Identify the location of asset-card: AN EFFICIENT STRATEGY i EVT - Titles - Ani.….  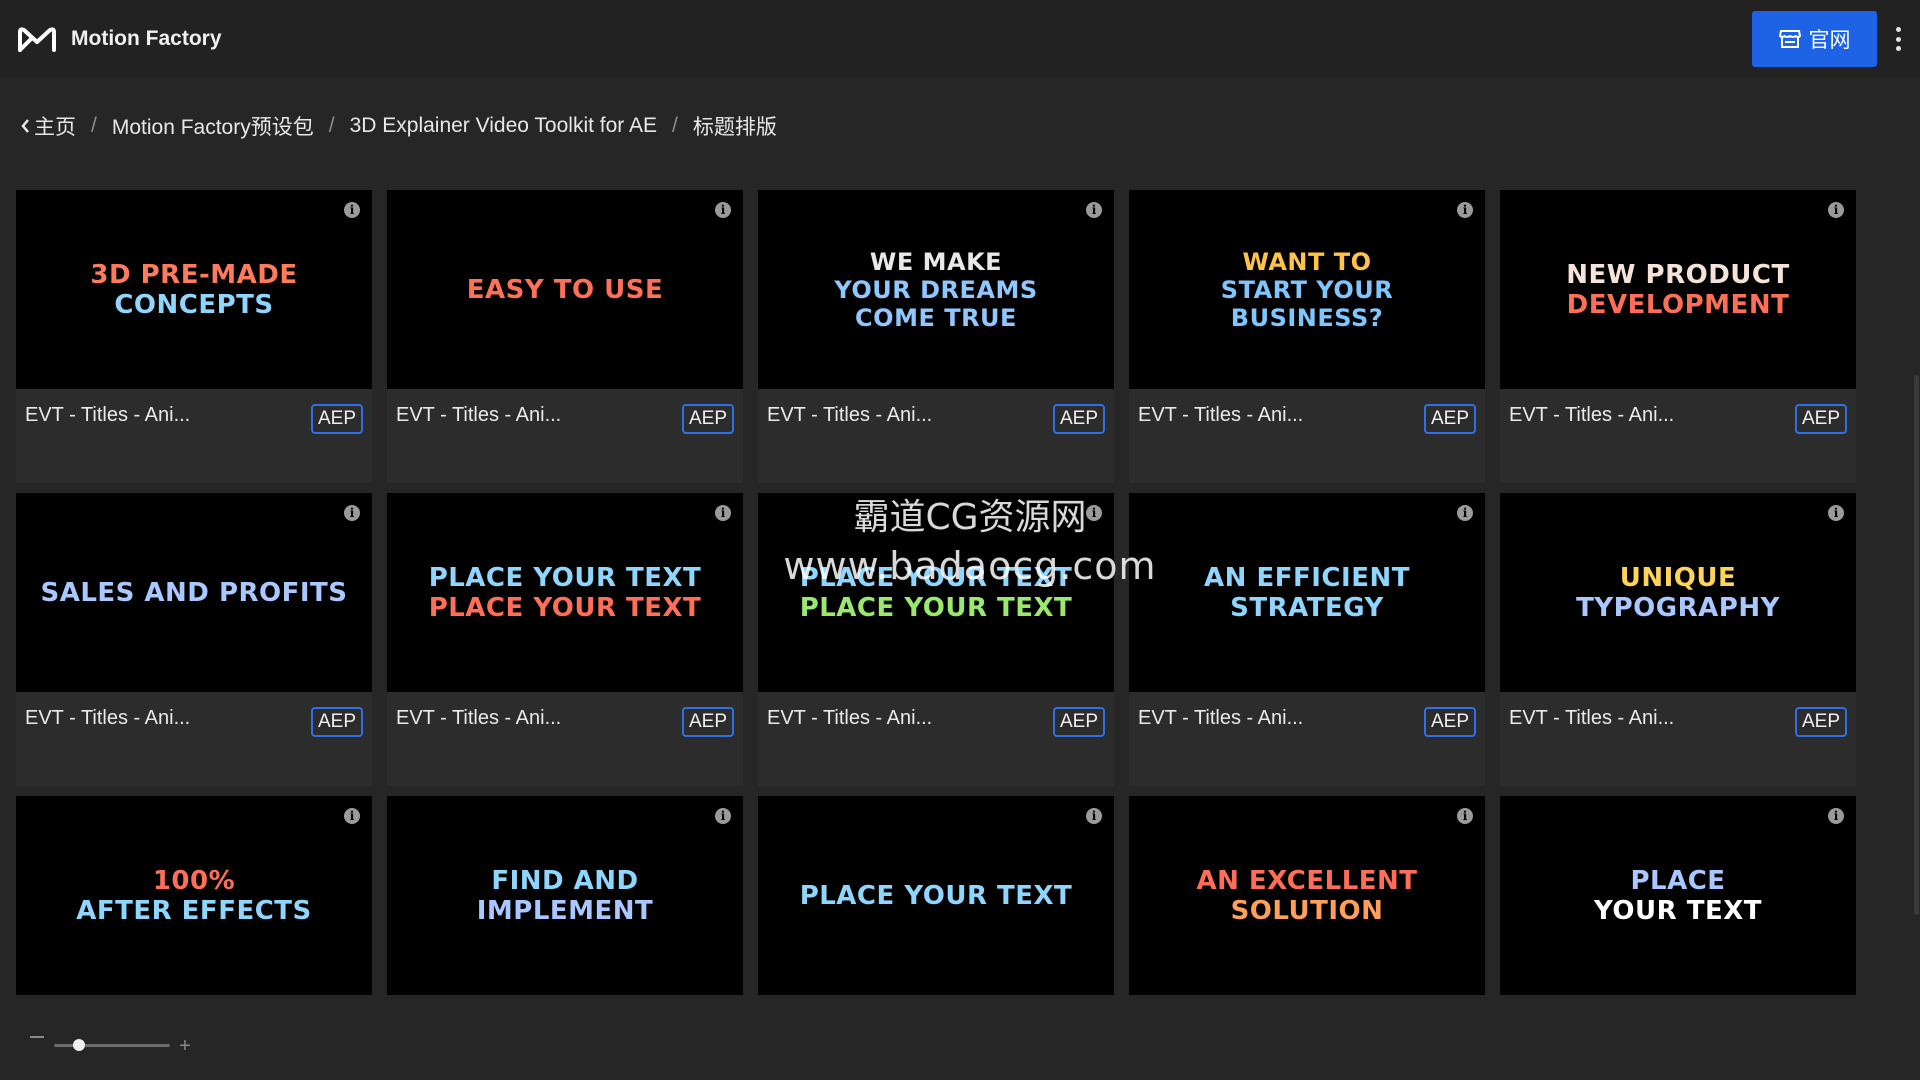
(1307, 639).